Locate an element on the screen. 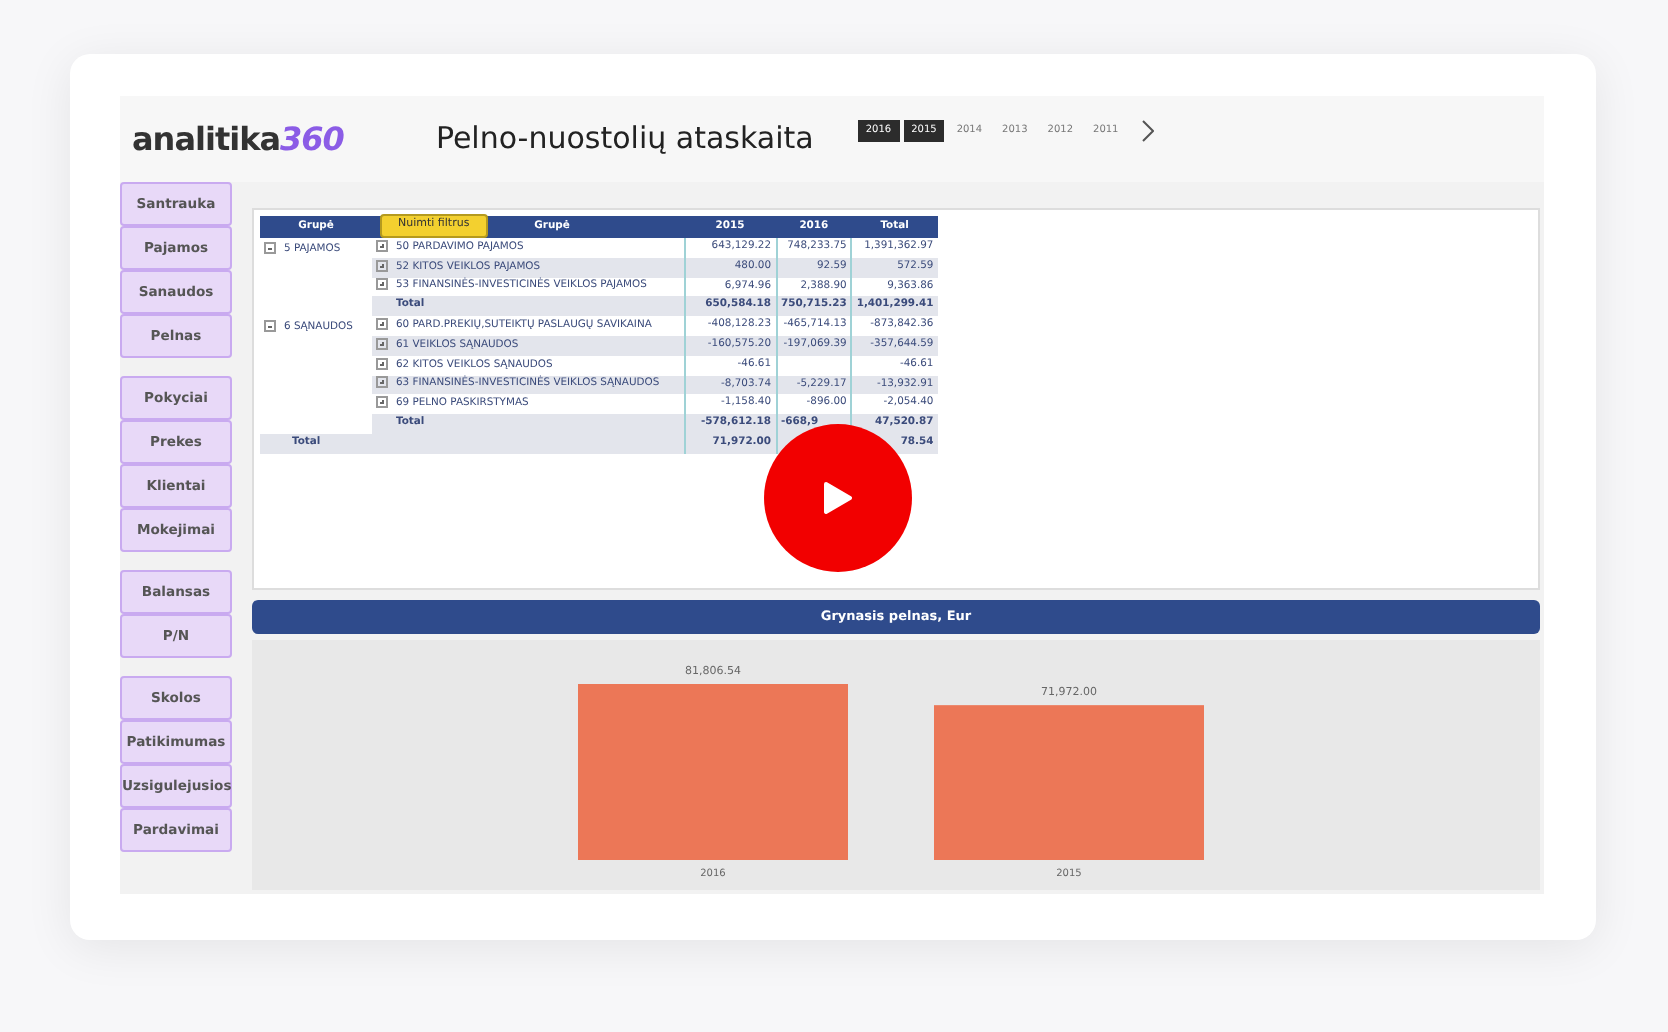 The height and width of the screenshot is (1032, 1668). play-icon is located at coordinates (838, 498).